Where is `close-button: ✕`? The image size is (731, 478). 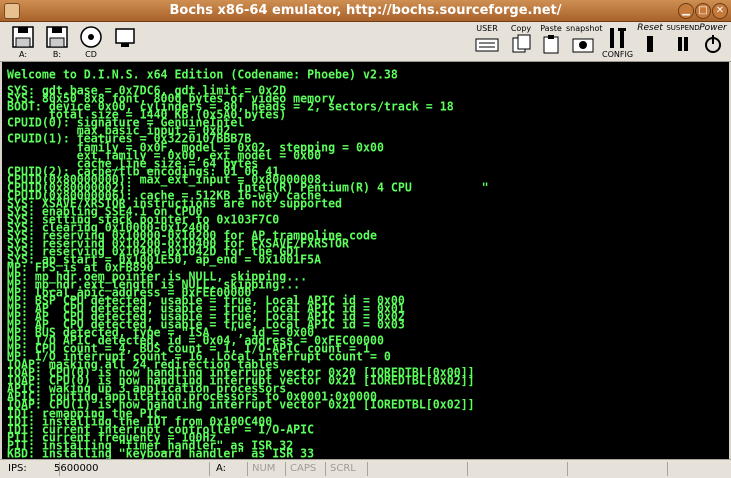
close-button: ✕ is located at coordinates (720, 11).